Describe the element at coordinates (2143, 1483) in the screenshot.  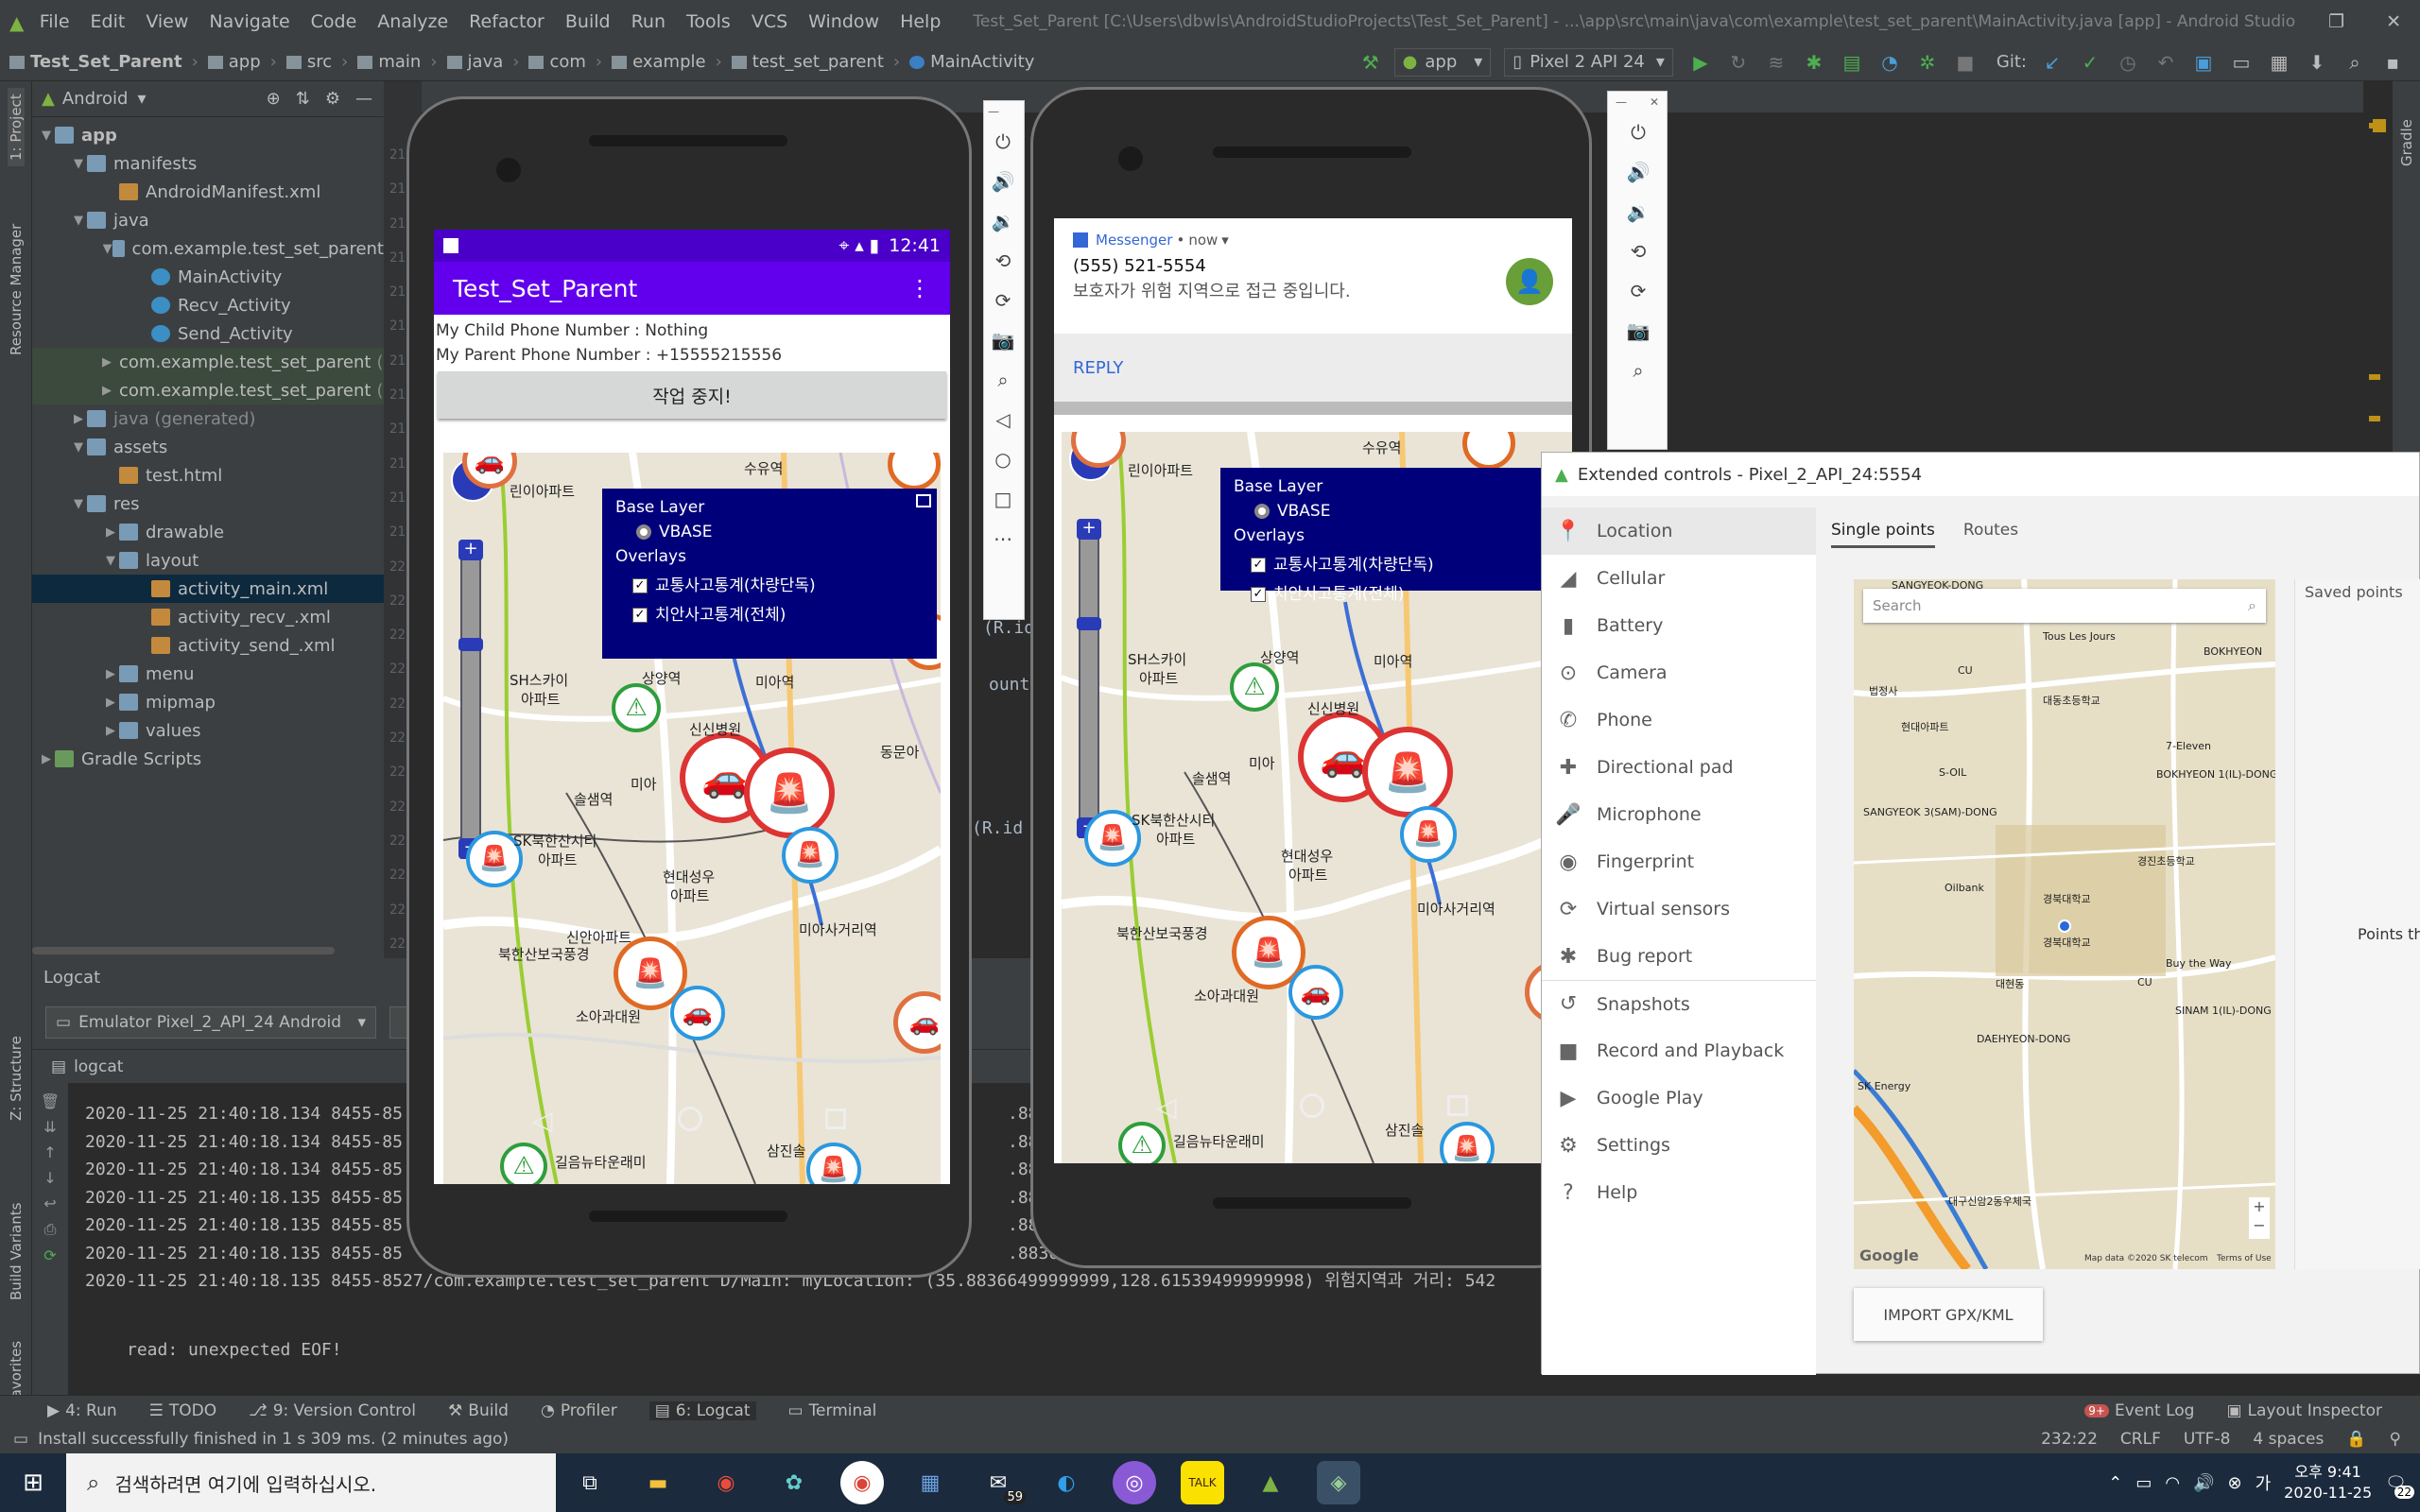
I see `tray-device-icon: ▭` at that location.